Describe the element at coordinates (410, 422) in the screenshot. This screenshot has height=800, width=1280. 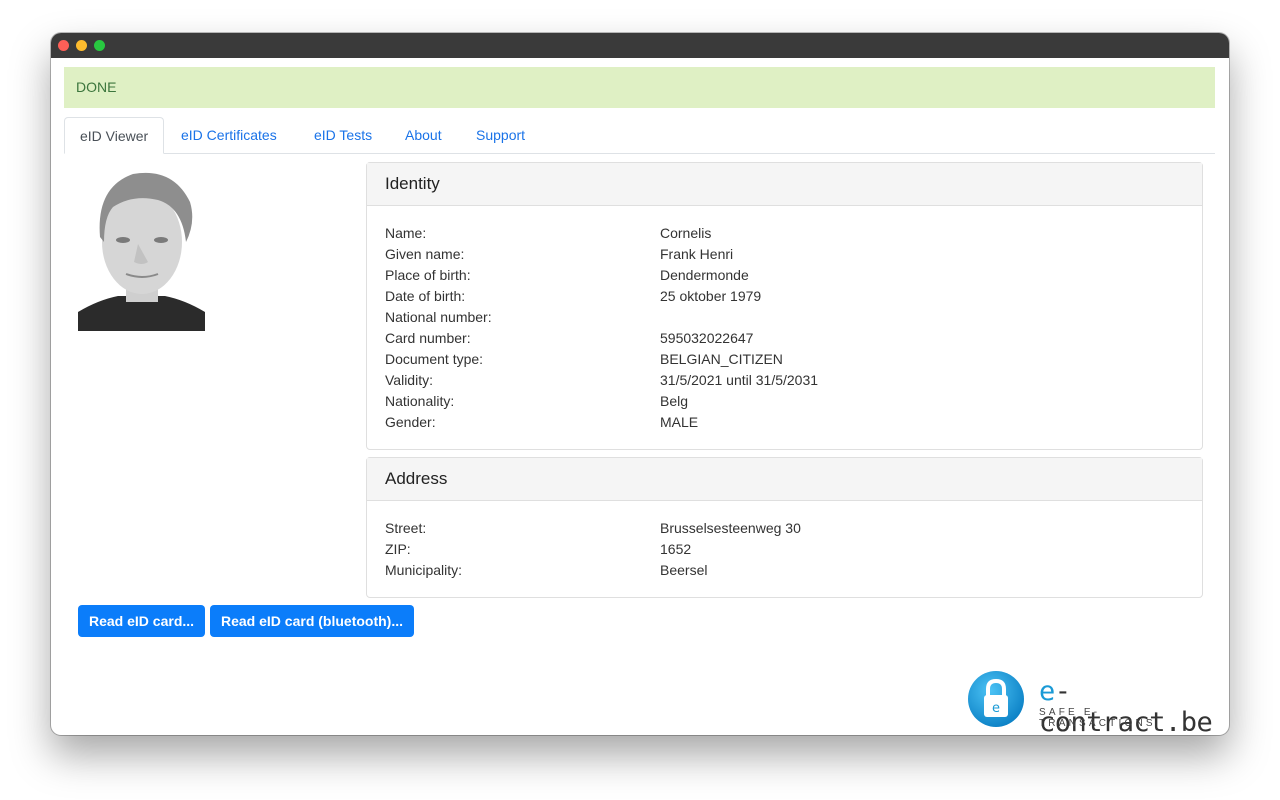
I see `field-label: Gender:` at that location.